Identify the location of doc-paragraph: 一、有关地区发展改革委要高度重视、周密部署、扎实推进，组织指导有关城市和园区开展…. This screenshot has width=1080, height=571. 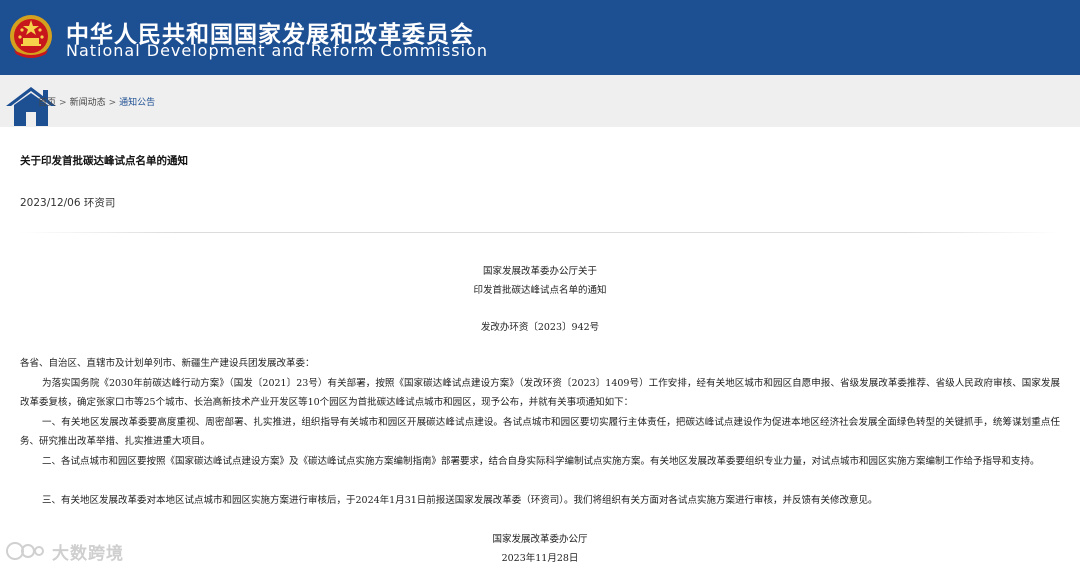
(540, 432).